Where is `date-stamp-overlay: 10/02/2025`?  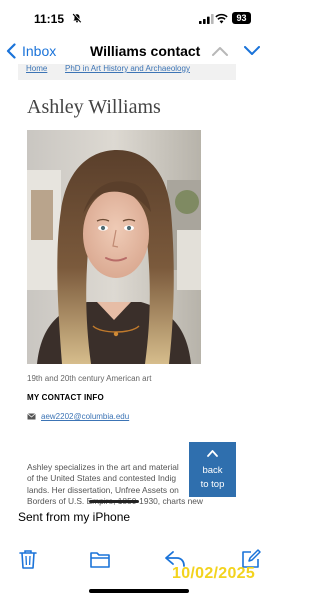 date-stamp-overlay: 10/02/2025 is located at coordinates (214, 573).